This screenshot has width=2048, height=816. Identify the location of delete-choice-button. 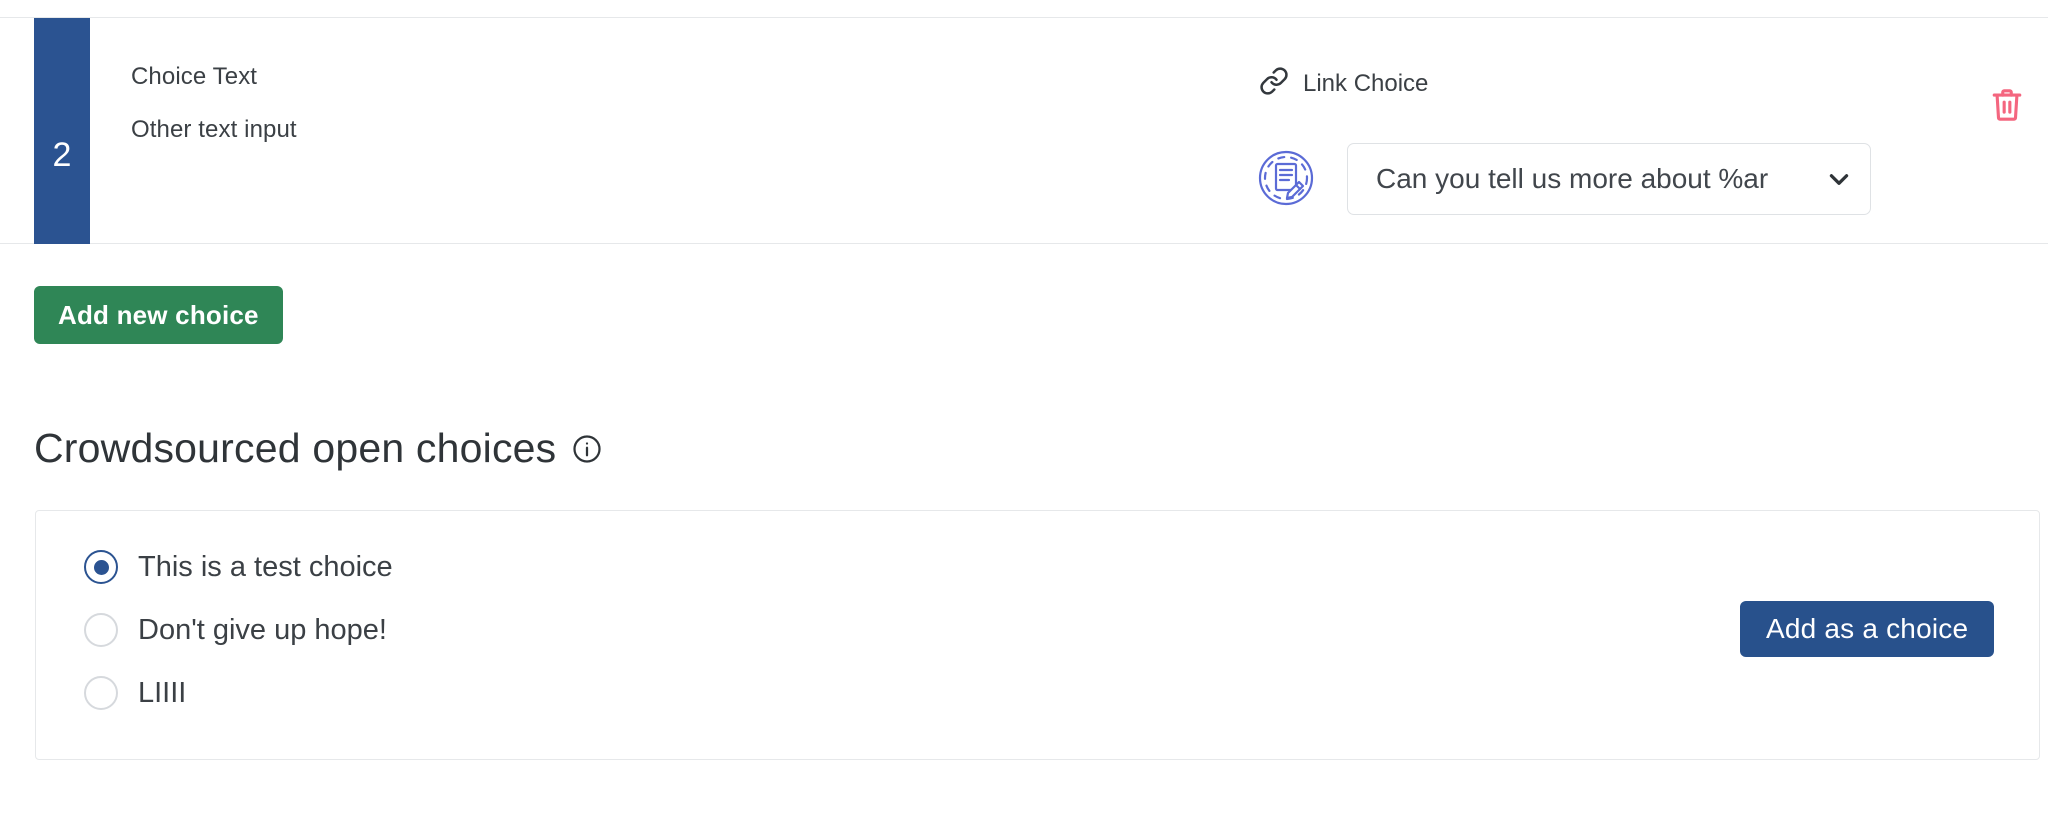
(2007, 105).